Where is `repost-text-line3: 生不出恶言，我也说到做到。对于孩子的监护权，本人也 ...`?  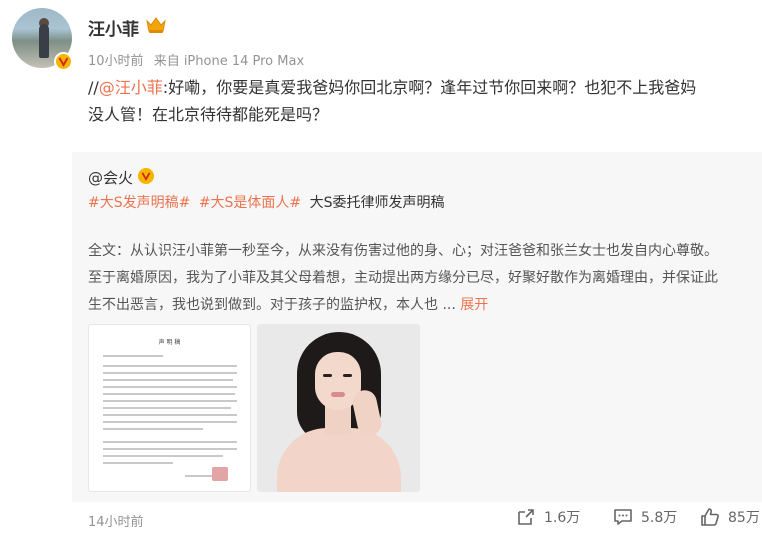
repost-text-line3: 生不出恶言，我也说到做到。对于孩子的监护权，本人也 ... is located at coordinates (274, 305).